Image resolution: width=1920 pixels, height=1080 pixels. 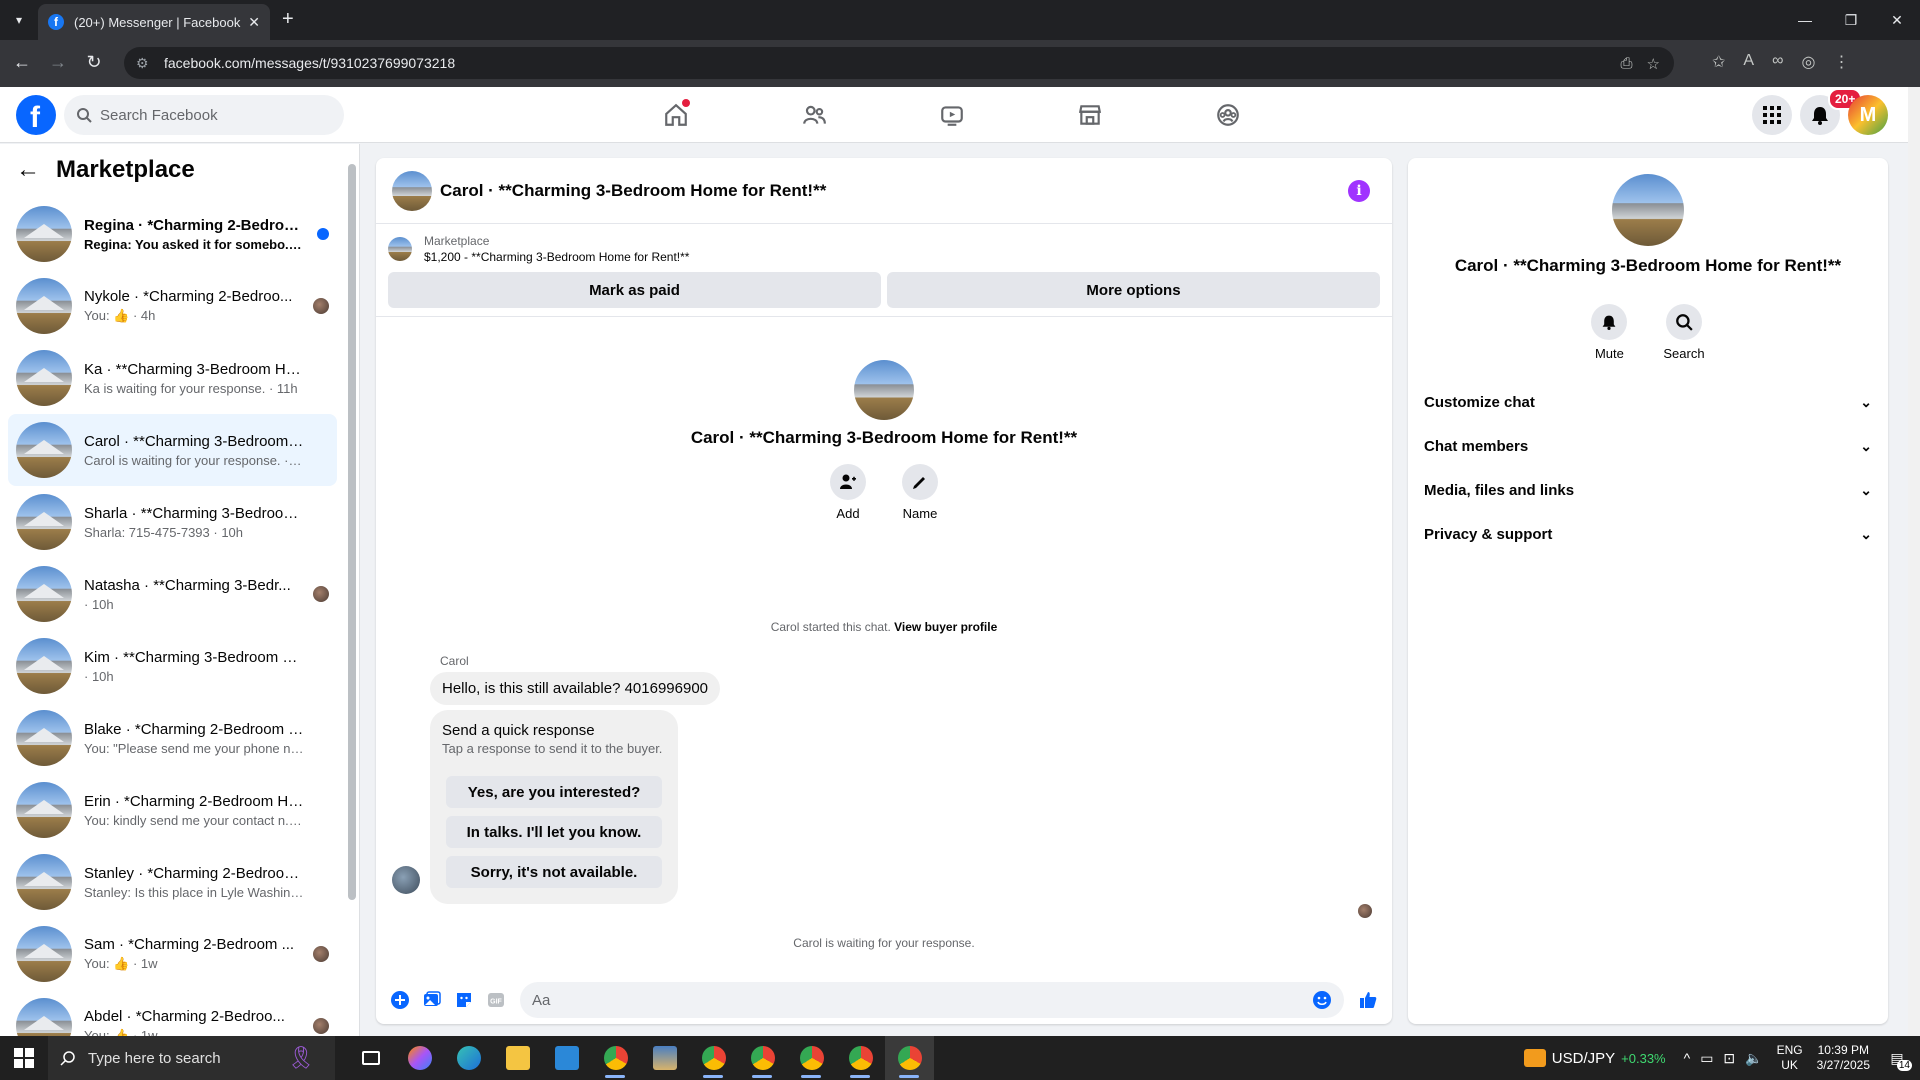 What do you see at coordinates (1627, 64) in the screenshot?
I see `install-app-icon: ⎙` at bounding box center [1627, 64].